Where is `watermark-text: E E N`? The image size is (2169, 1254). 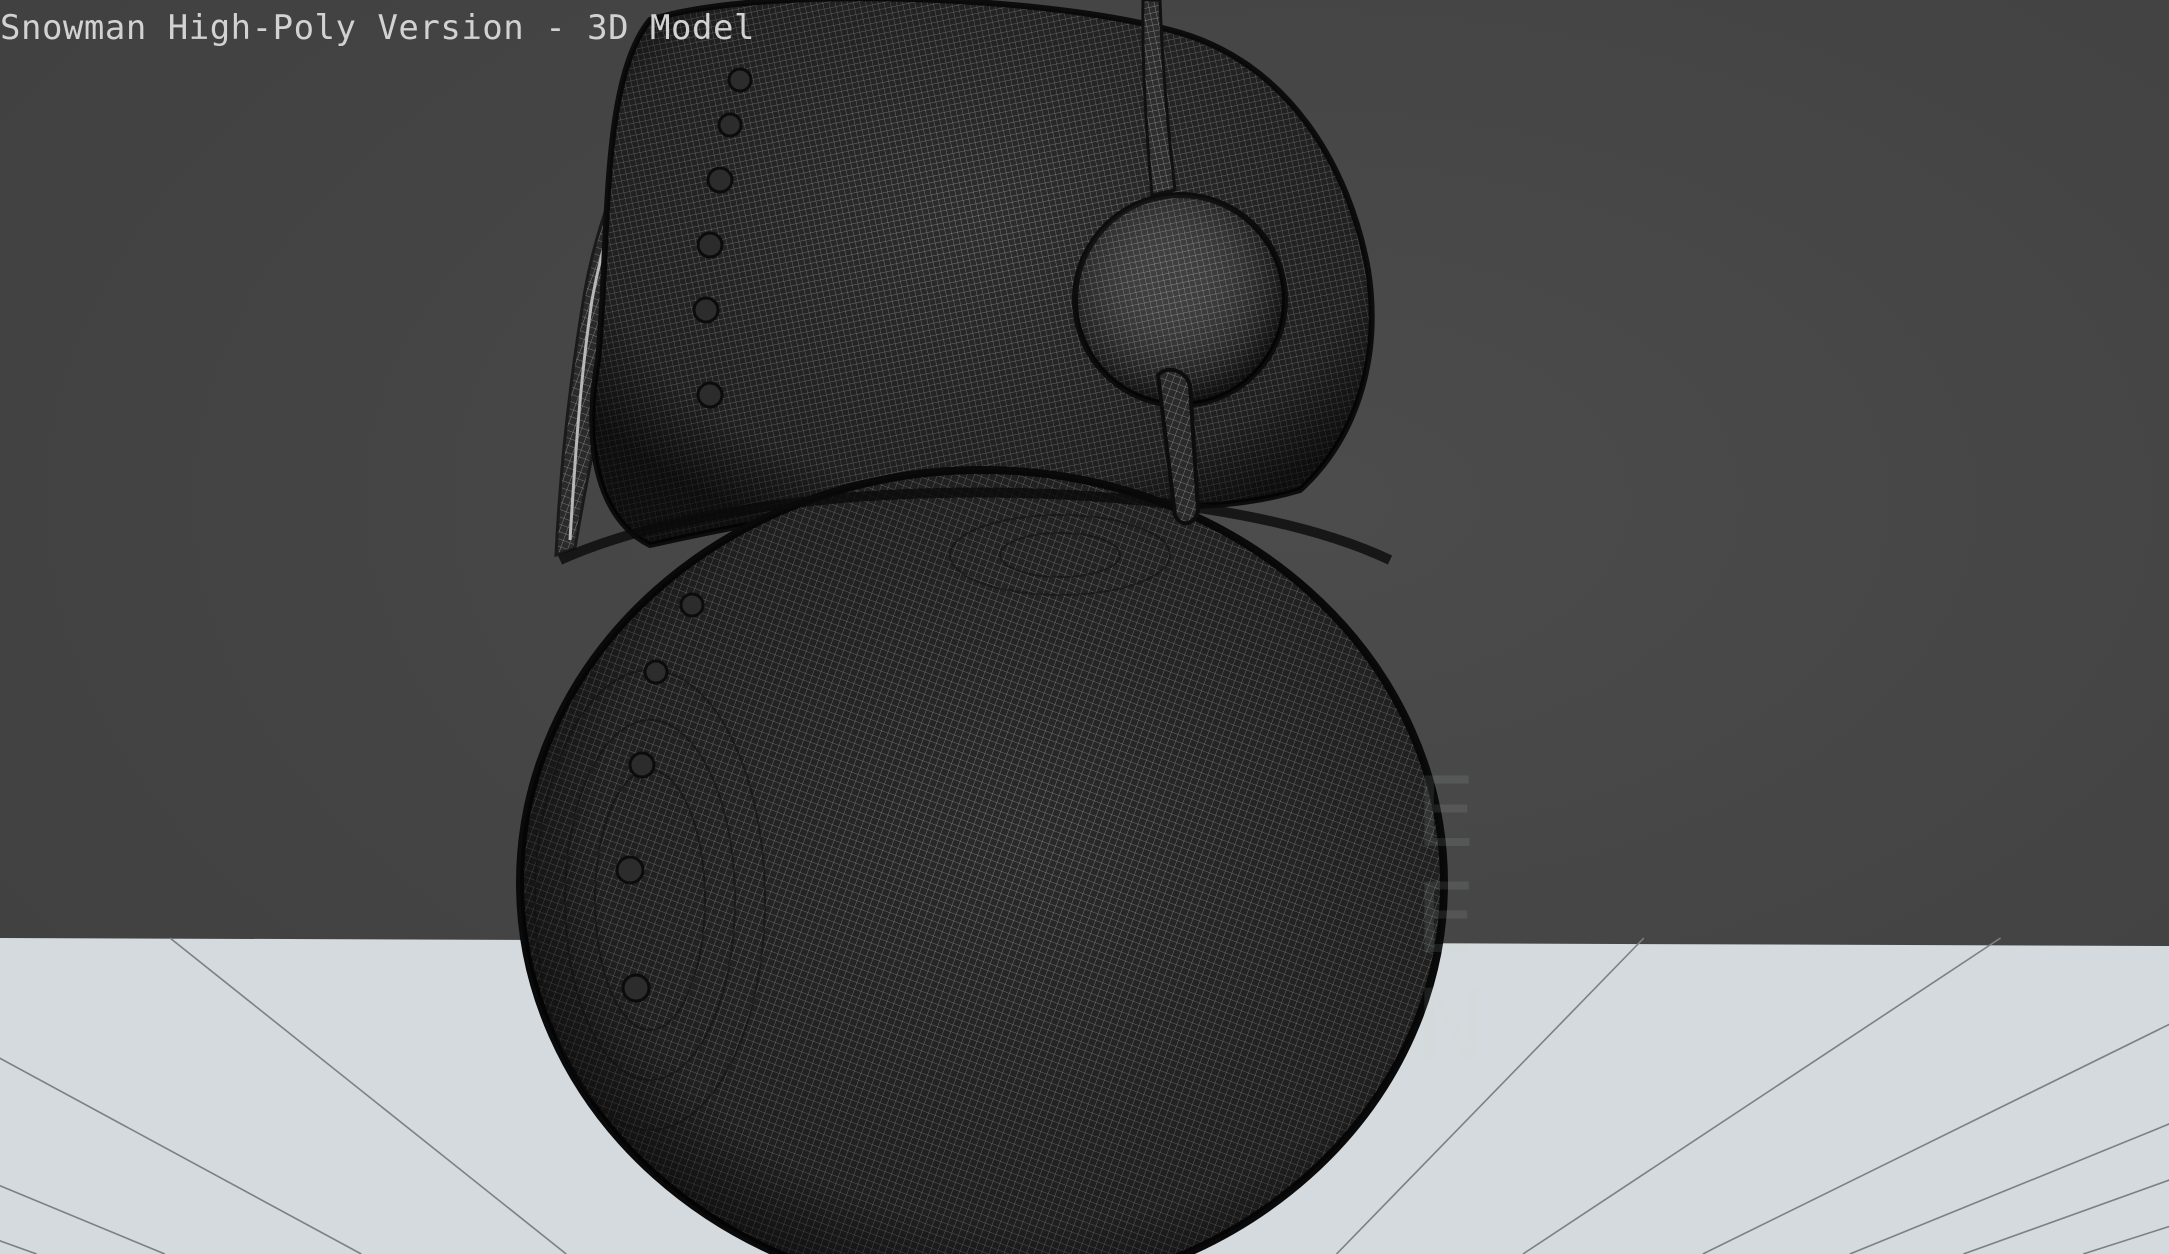
watermark-text: E E N is located at coordinates (1451, 919).